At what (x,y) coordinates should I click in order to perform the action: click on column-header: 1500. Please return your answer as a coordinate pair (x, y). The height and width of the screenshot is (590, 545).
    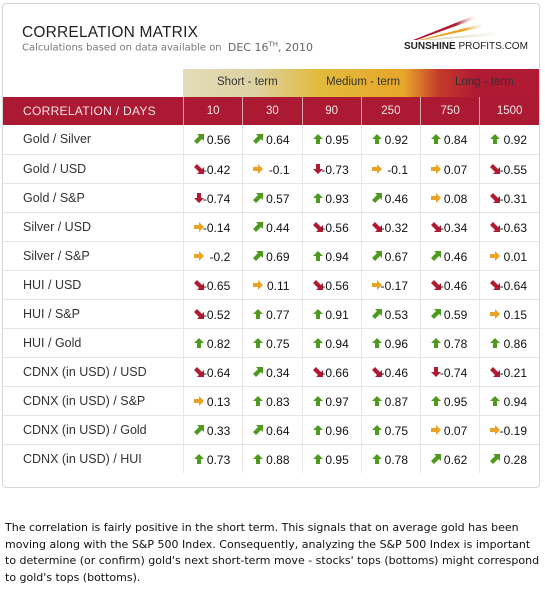
    Looking at the image, I should click on (509, 111).